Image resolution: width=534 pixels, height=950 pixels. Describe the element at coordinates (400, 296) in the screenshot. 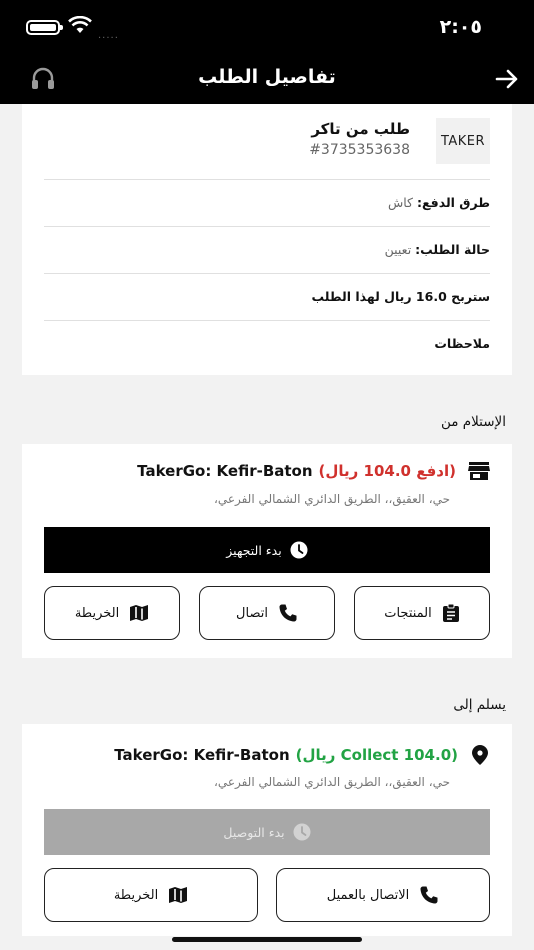

I see `earnings-text: ستربح 16.0 ريال لهذا الطلب` at that location.